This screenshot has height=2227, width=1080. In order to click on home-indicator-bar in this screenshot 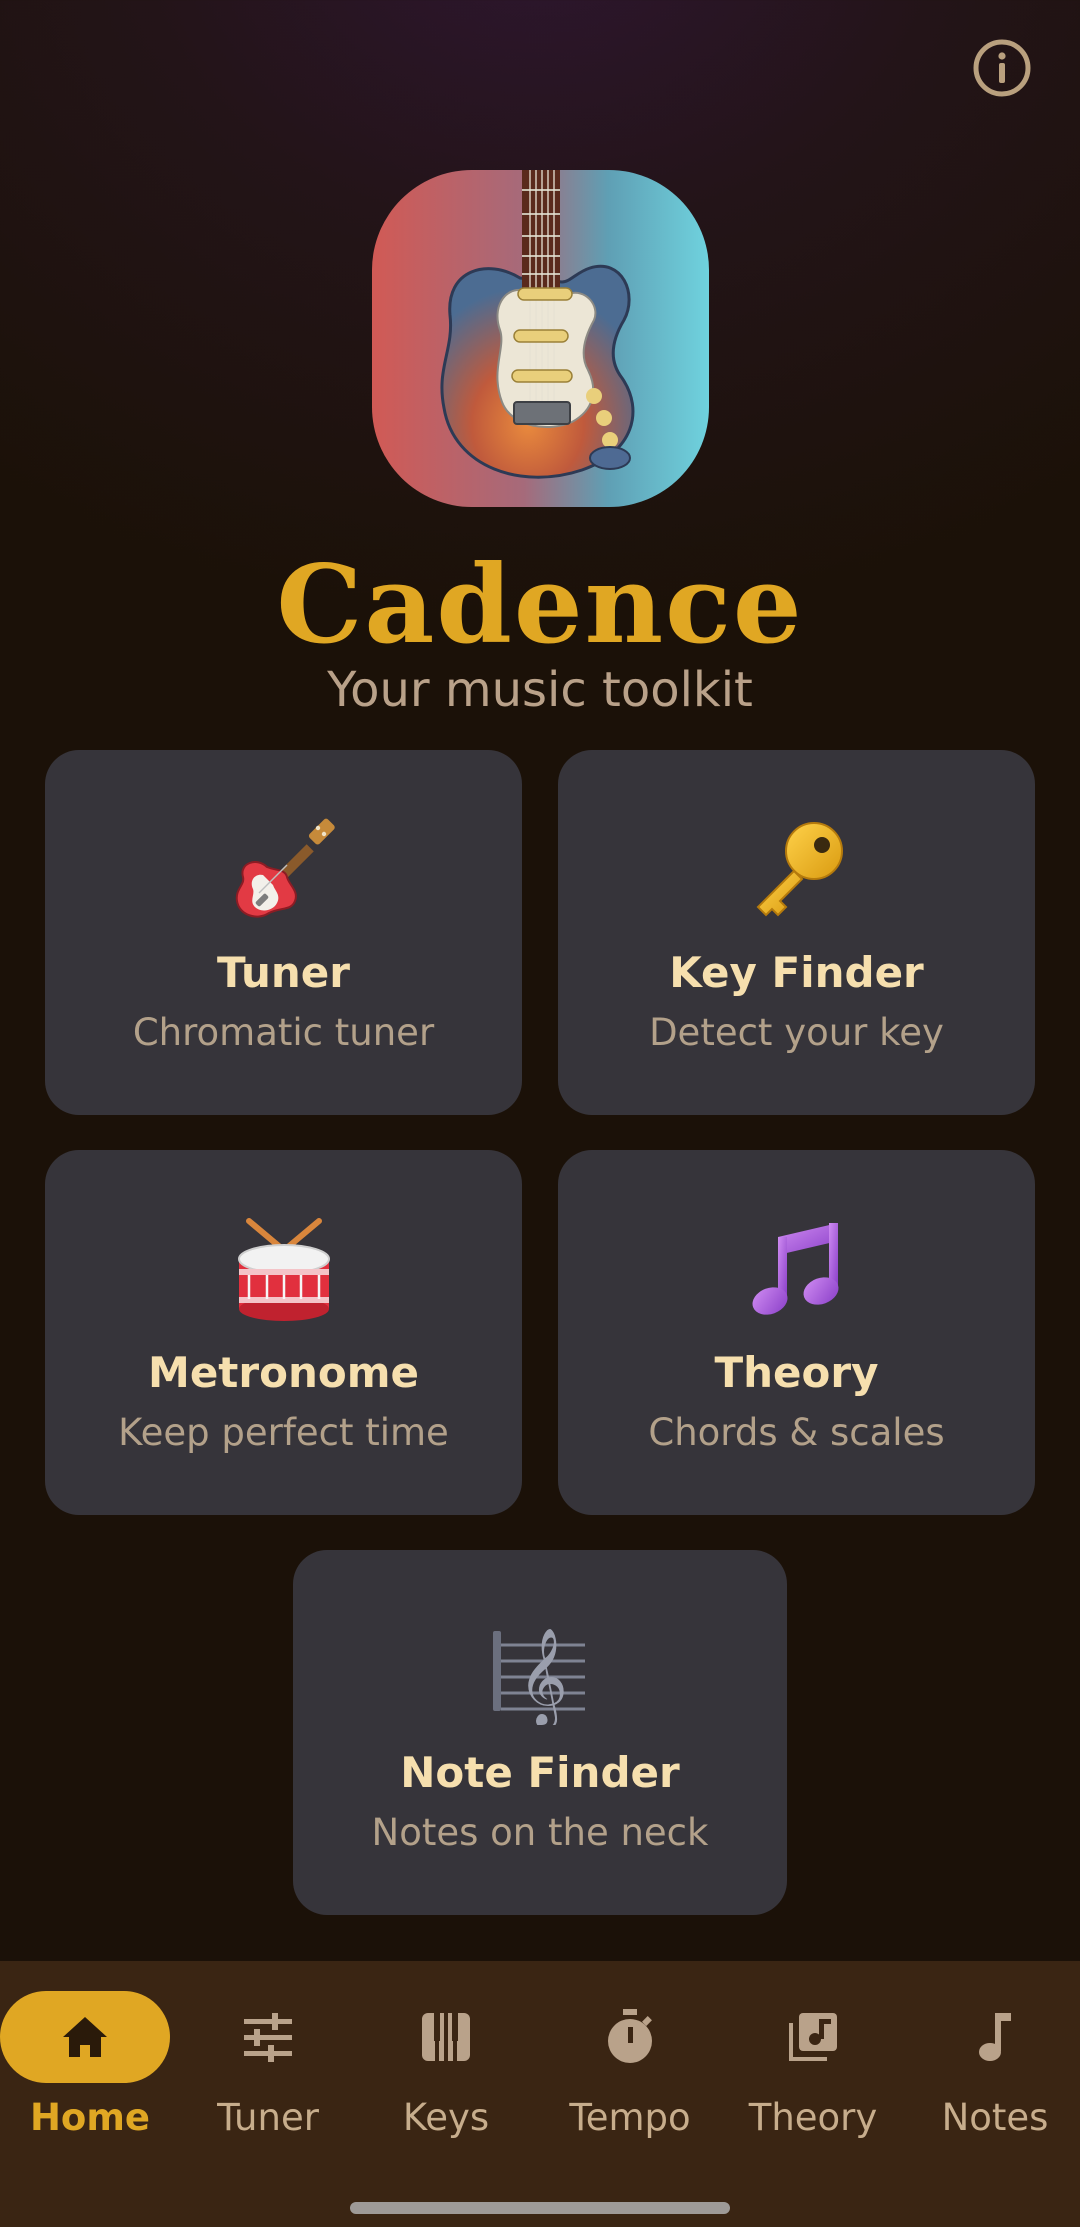, I will do `click(540, 2208)`.